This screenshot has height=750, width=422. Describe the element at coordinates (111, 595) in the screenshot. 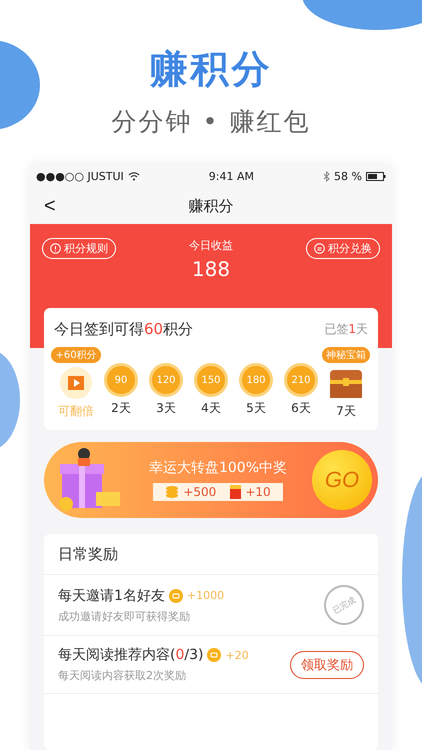

I see `task-title: 每天邀请1名好友` at that location.